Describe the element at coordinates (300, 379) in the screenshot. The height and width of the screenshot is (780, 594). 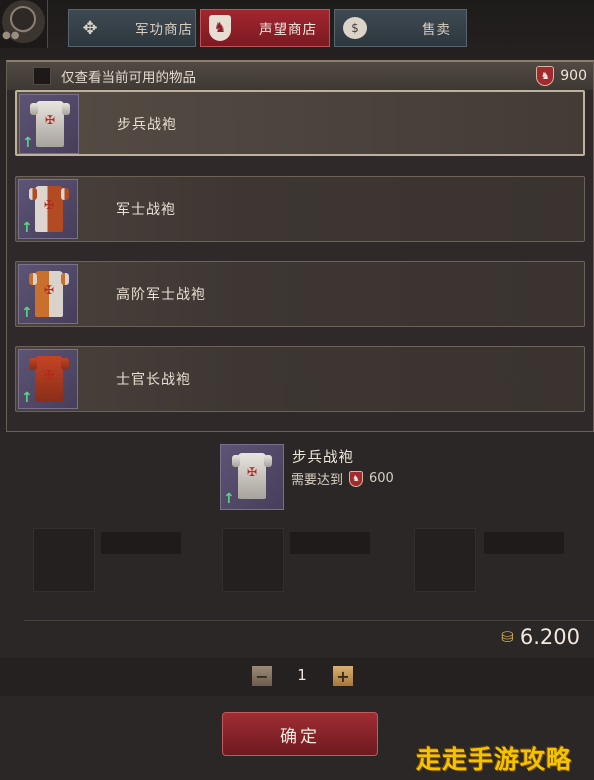
I see `list-item: ✠ ↑ 士官长战袍` at that location.